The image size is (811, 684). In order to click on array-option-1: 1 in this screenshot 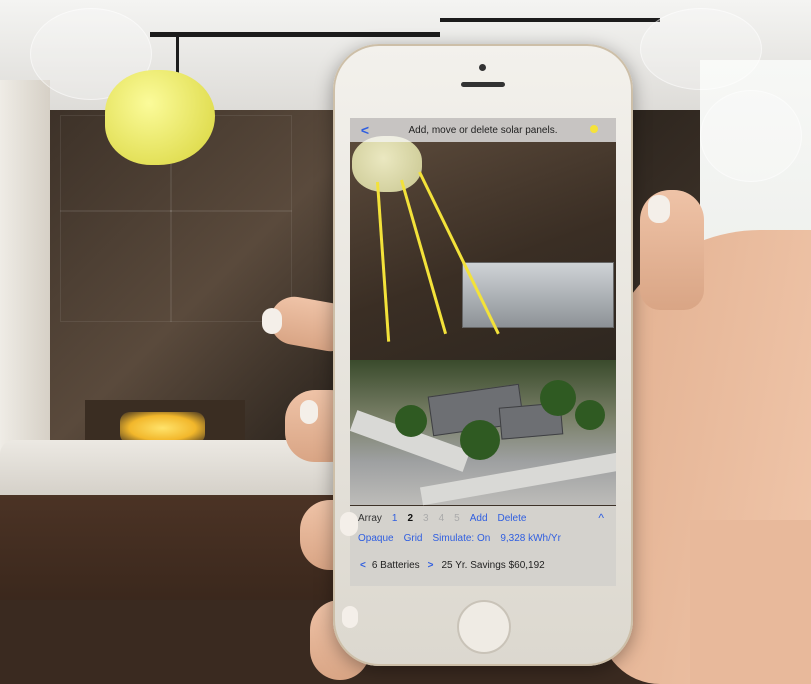, I will do `click(395, 518)`.